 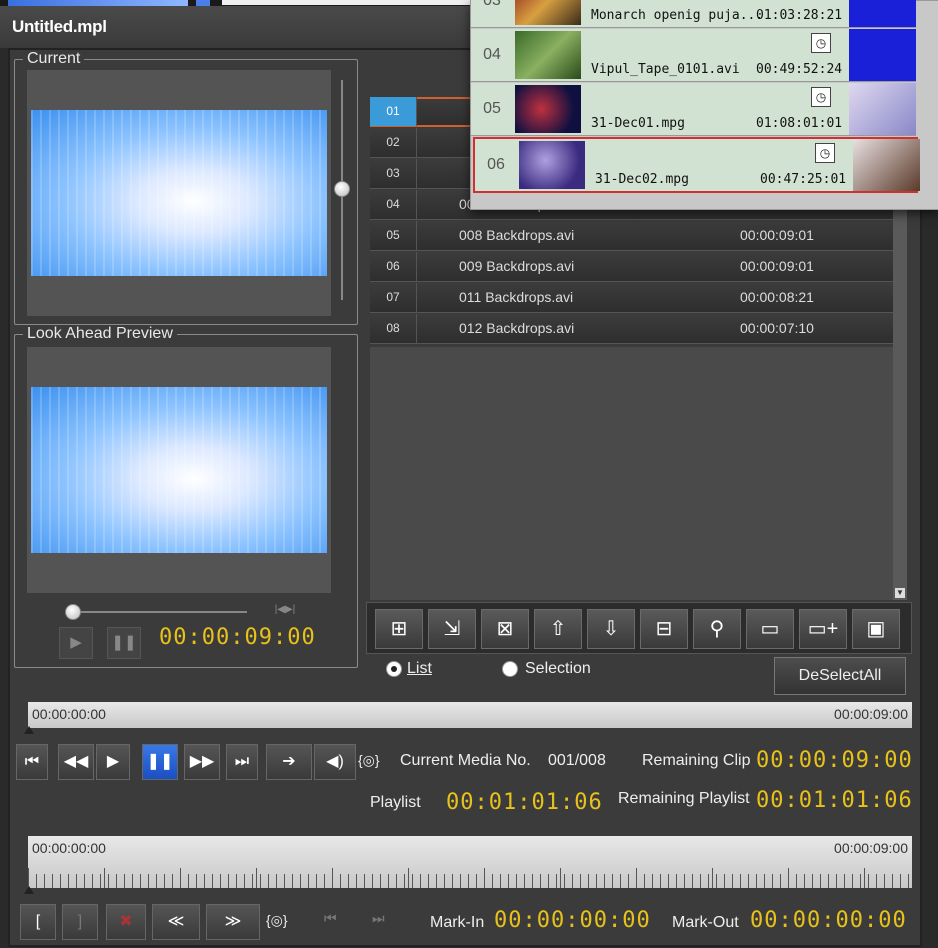 What do you see at coordinates (395, 802) in the screenshot?
I see `playlist-label: Playlist` at bounding box center [395, 802].